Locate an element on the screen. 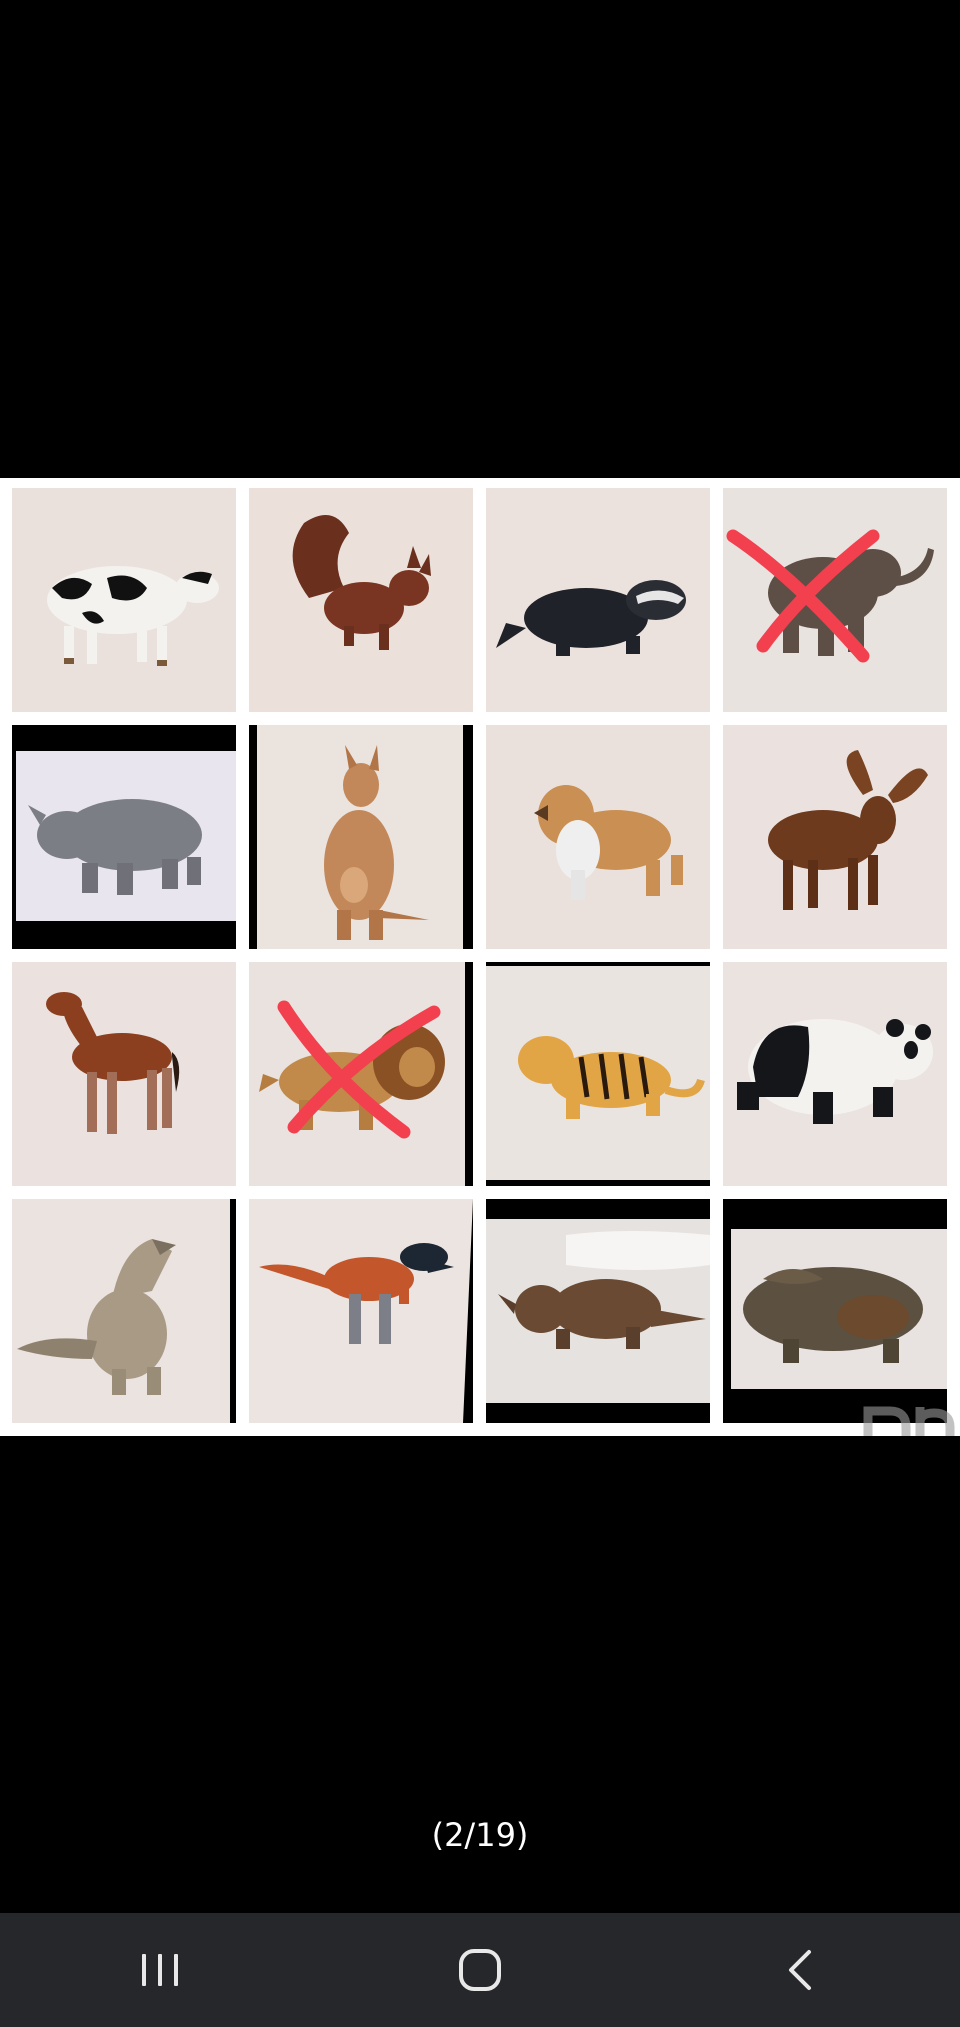 The image size is (960, 2027). kangaroo-figure is located at coordinates (361, 837).